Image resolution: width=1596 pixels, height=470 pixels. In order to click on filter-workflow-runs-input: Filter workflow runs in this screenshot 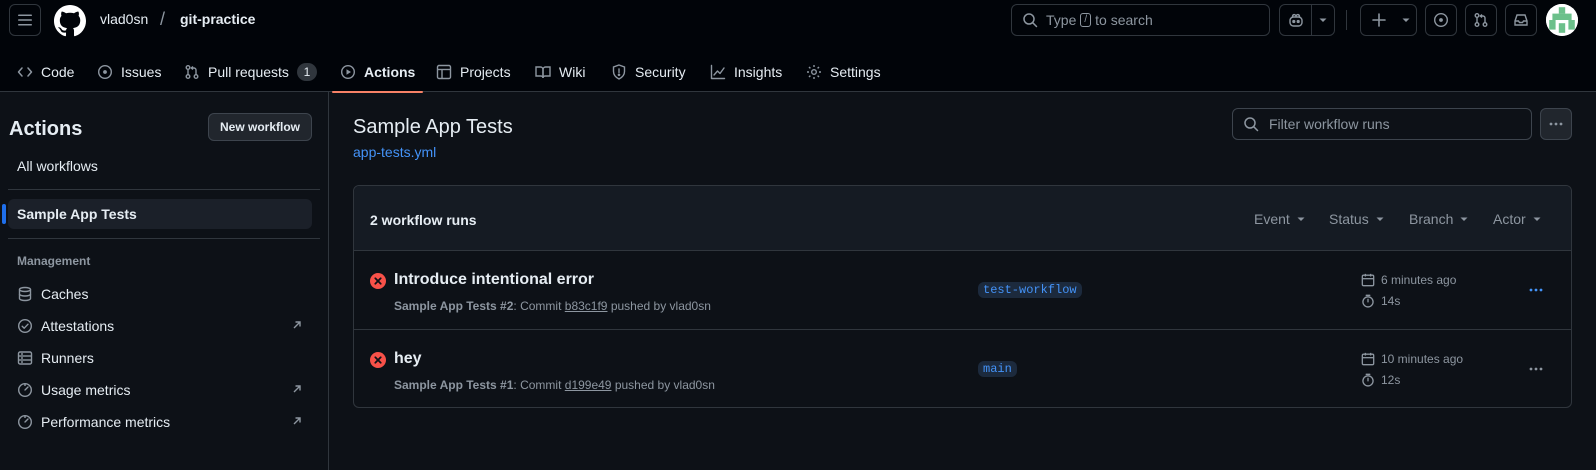, I will do `click(1382, 124)`.